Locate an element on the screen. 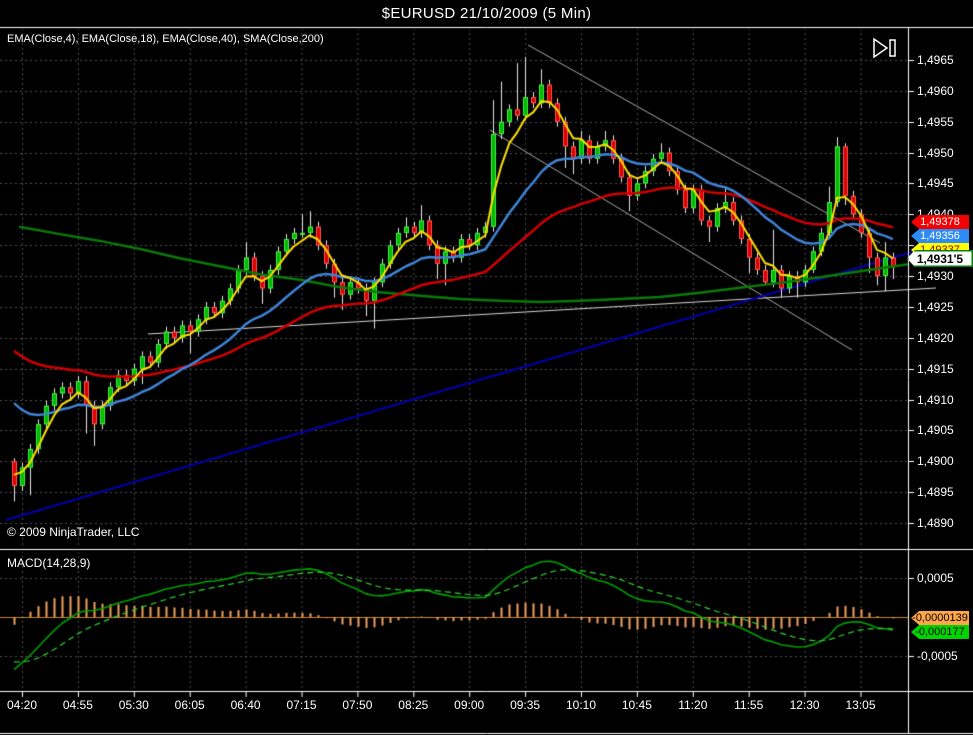 The image size is (973, 735). price-tag-last: 1,4931'5 is located at coordinates (940, 258).